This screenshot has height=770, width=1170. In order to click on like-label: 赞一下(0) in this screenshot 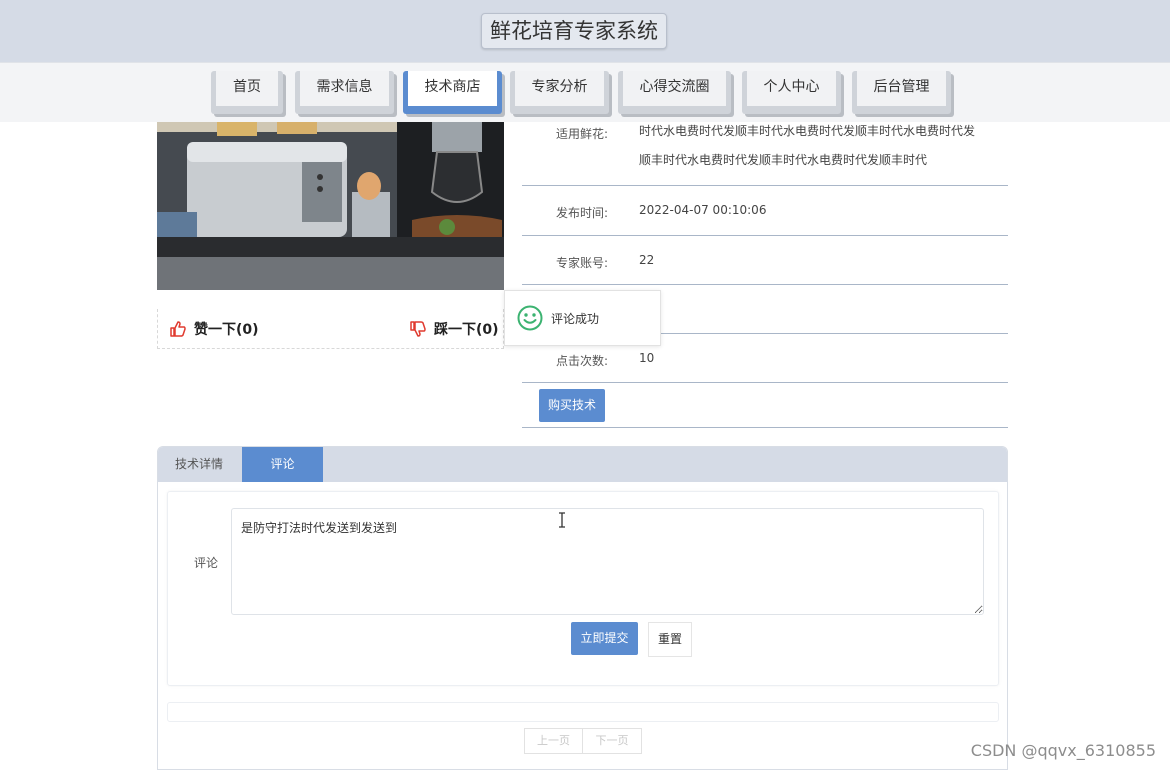, I will do `click(226, 330)`.